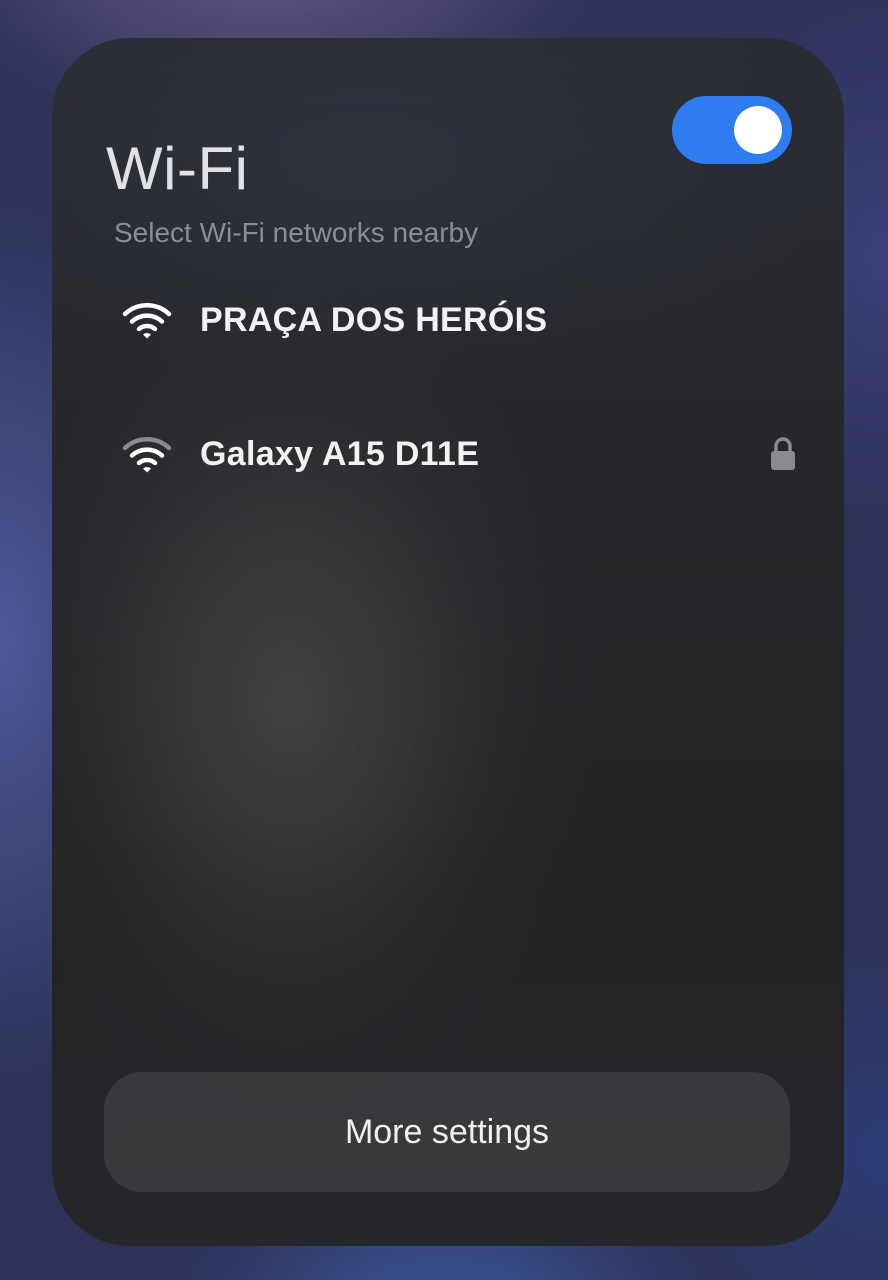 This screenshot has width=888, height=1280. Describe the element at coordinates (783, 453) in the screenshot. I see `lock-icon` at that location.